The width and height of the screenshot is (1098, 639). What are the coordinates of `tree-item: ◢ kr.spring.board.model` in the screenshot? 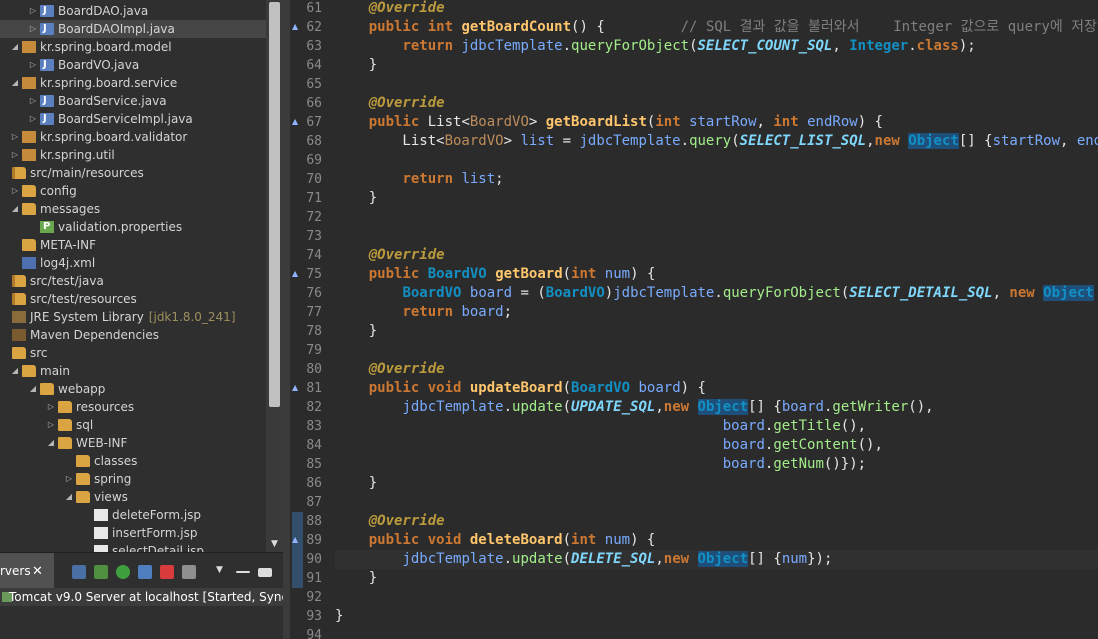 It's located at (133, 47).